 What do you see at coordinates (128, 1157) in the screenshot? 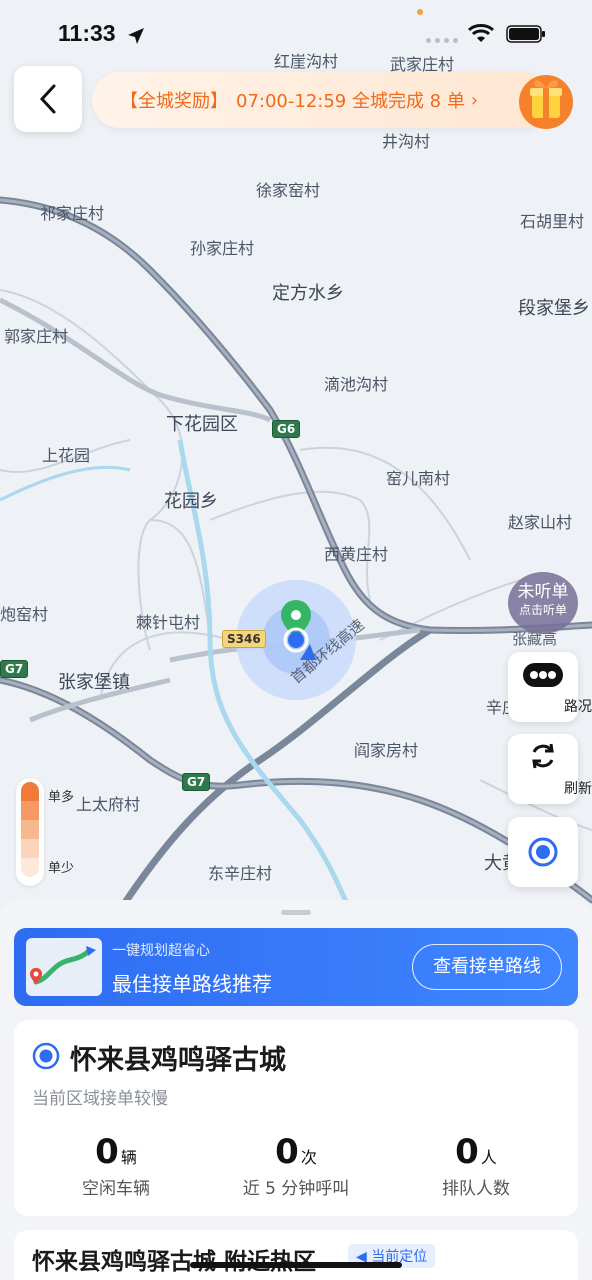
I see `stat-unit: 辆` at bounding box center [128, 1157].